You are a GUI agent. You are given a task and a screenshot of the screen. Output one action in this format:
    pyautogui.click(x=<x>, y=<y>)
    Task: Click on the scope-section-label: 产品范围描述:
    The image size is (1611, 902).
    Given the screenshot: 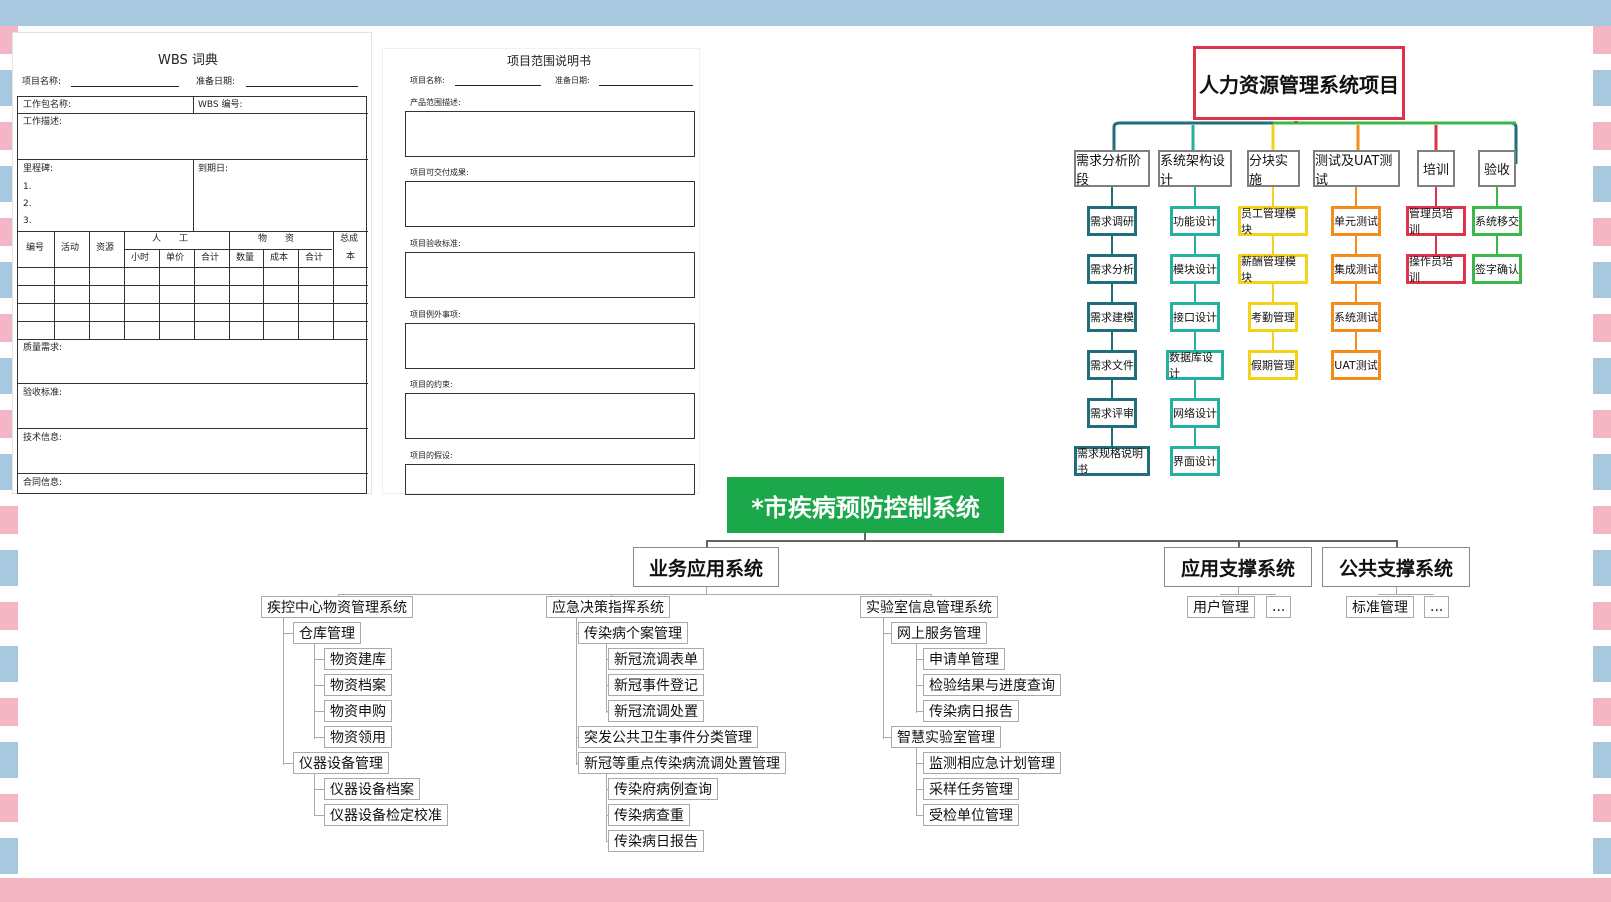 What is the action you would take?
    pyautogui.click(x=435, y=102)
    